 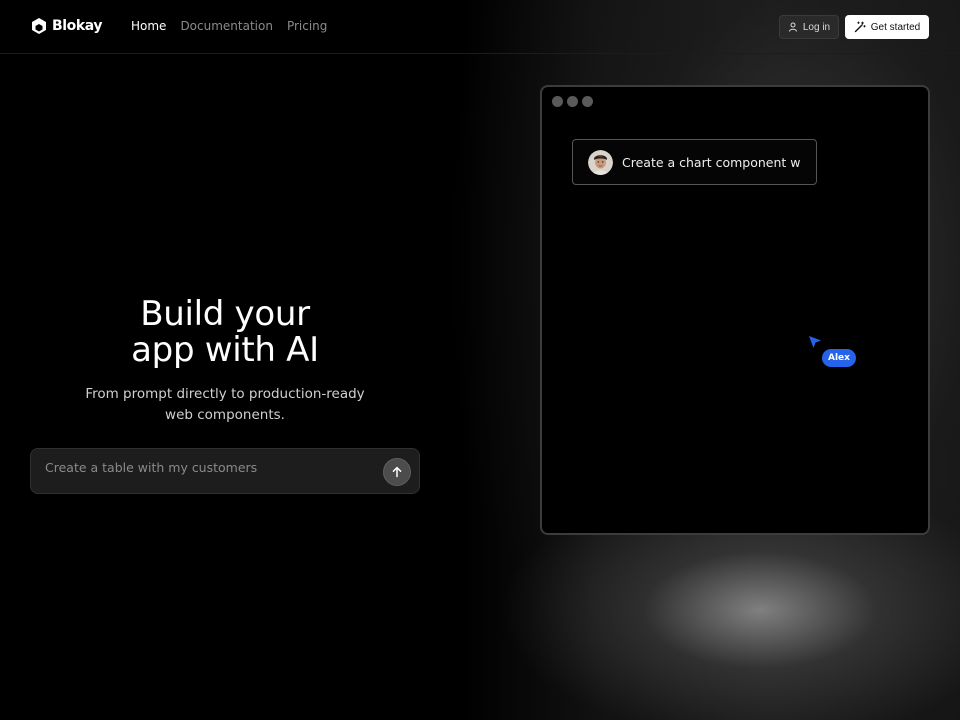 What do you see at coordinates (148, 26) in the screenshot?
I see `nav-home: Home` at bounding box center [148, 26].